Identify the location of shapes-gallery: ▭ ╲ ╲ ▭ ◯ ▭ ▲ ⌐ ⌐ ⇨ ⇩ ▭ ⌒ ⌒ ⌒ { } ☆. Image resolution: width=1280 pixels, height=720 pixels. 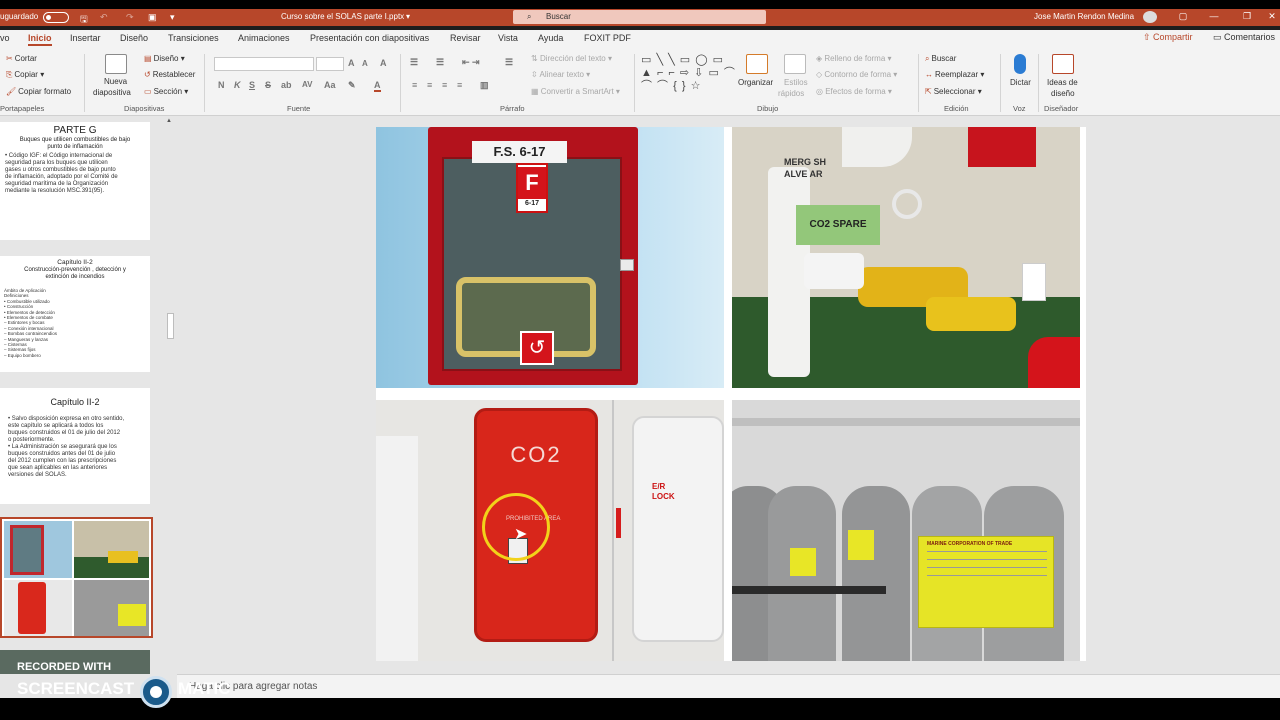
(689, 75).